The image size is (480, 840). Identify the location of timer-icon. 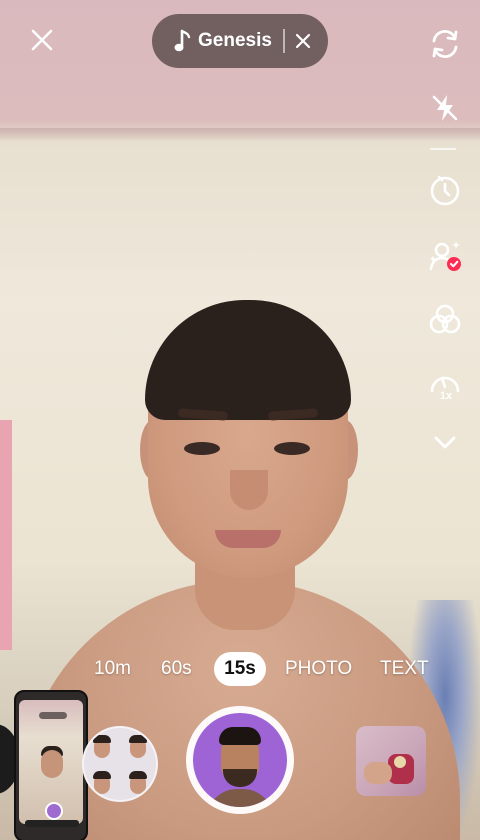
(445, 190).